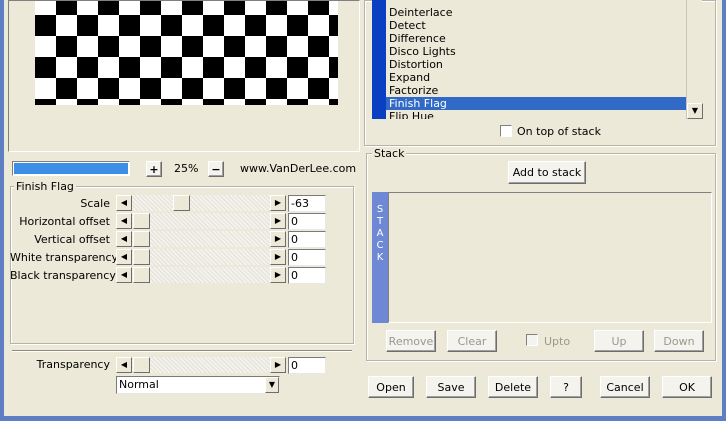 The image size is (726, 421). I want to click on filter-list-item: Disco Lights, so click(536, 51).